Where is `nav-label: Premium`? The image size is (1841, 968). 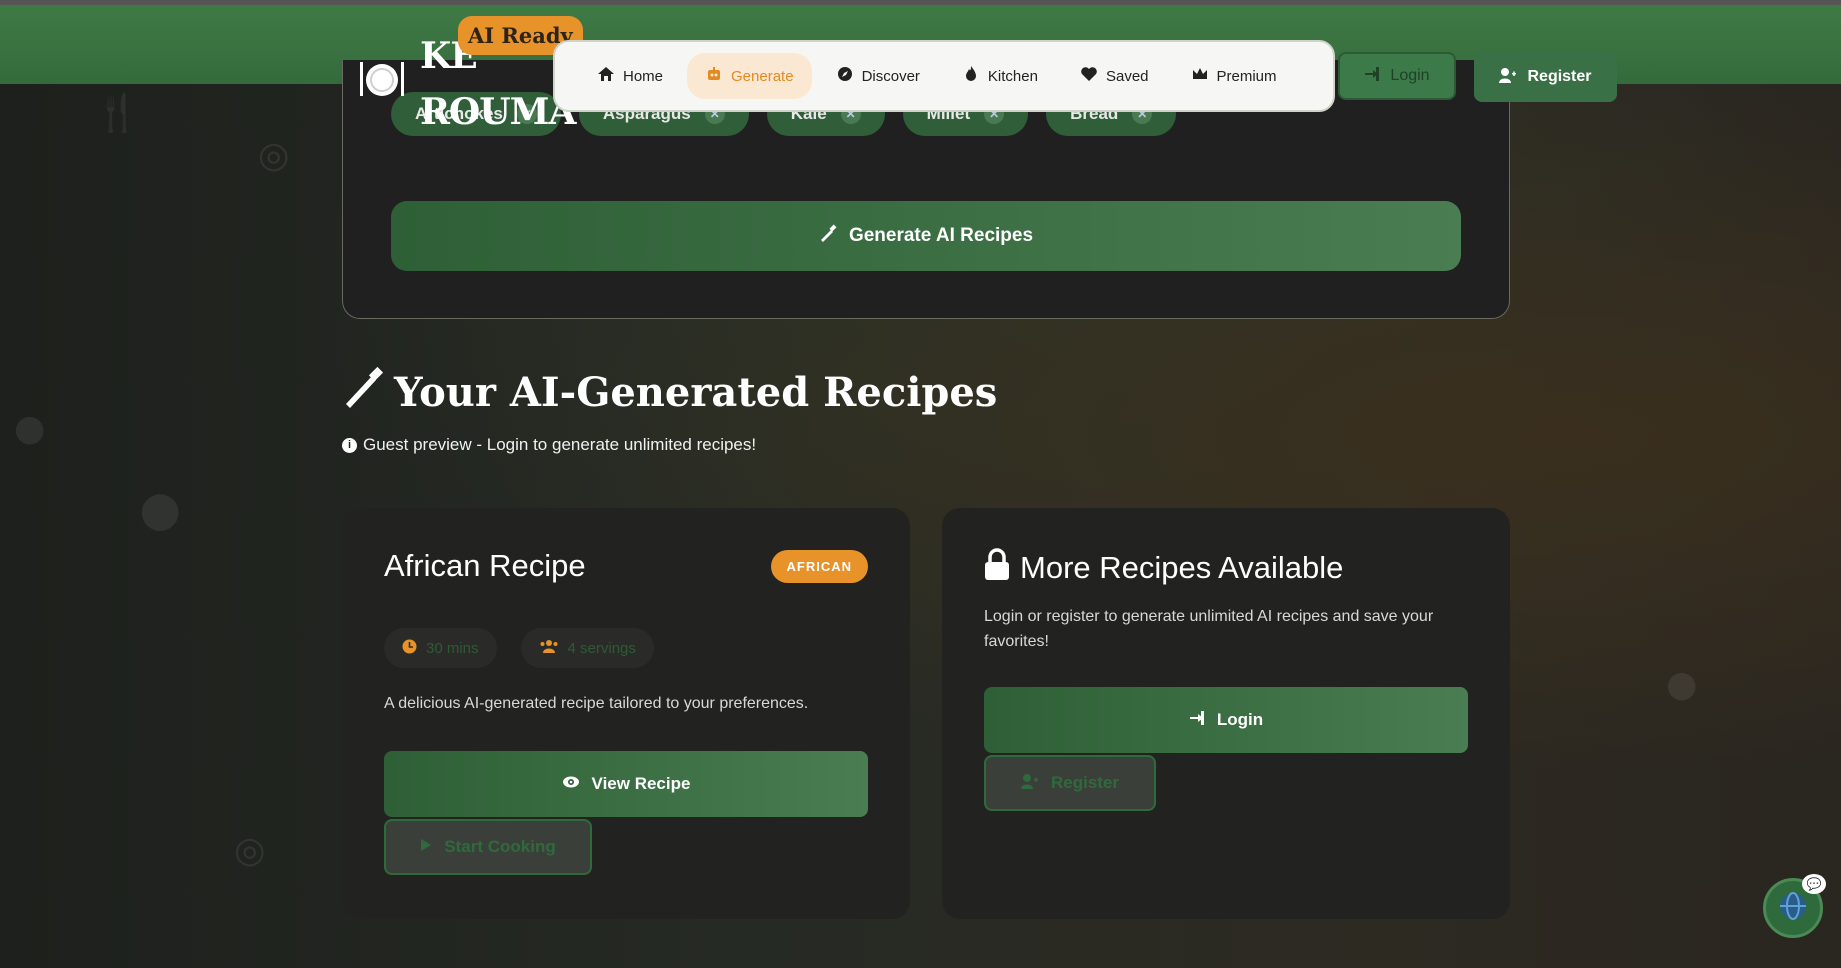 nav-label: Premium is located at coordinates (1246, 76).